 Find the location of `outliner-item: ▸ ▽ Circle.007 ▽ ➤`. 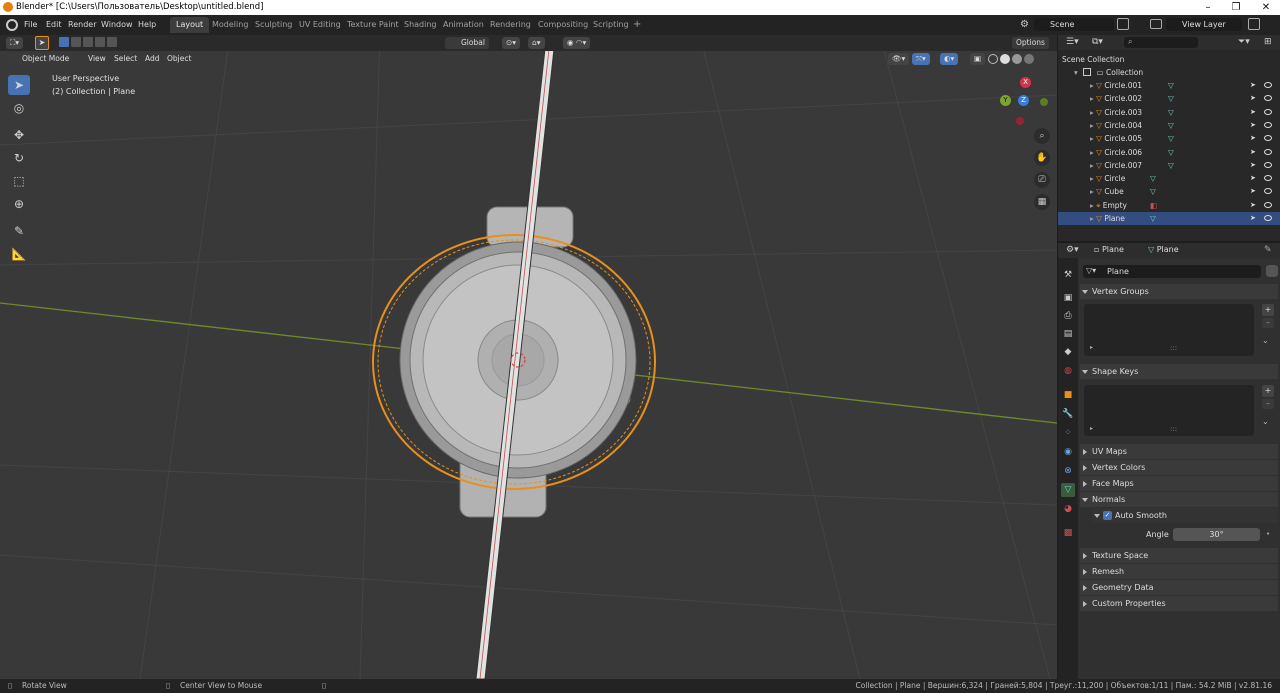

outliner-item: ▸ ▽ Circle.007 ▽ ➤ is located at coordinates (1169, 165).